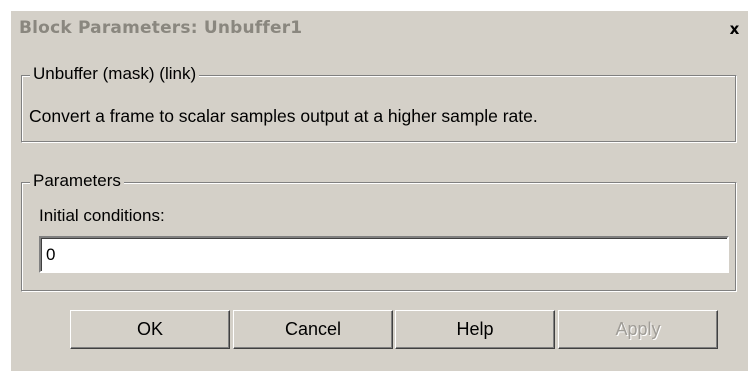  Describe the element at coordinates (384, 254) in the screenshot. I see `initial-conditions-input` at that location.